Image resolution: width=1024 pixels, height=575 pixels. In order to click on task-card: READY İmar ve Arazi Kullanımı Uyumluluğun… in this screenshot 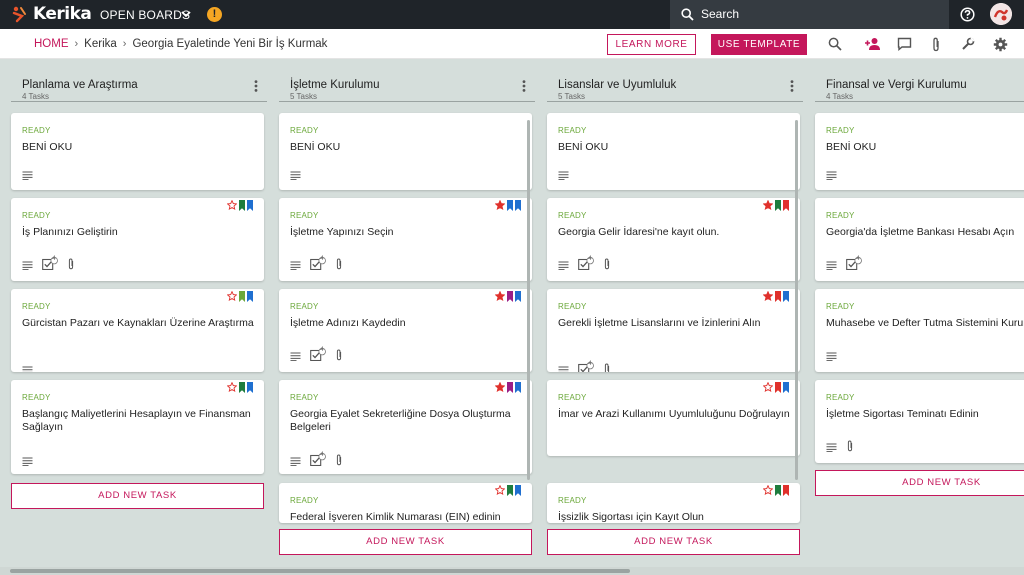, I will do `click(673, 418)`.